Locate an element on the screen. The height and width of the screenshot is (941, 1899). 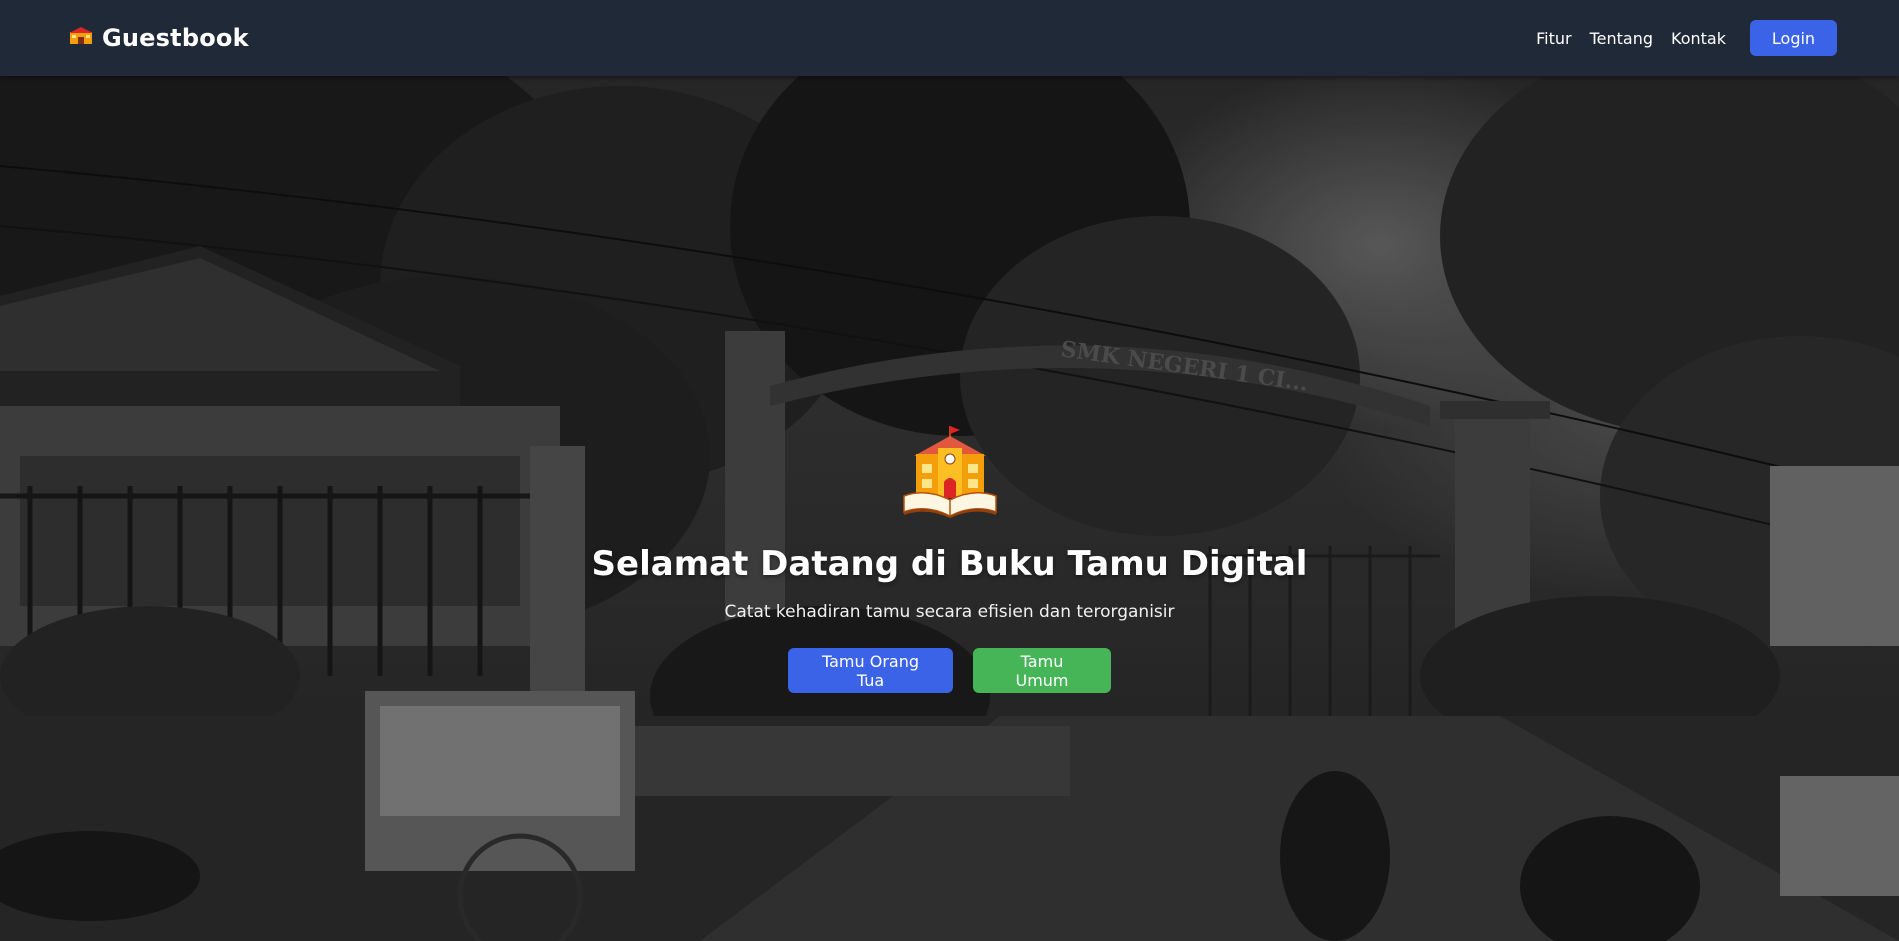
brand: Guestbook is located at coordinates (158, 38).